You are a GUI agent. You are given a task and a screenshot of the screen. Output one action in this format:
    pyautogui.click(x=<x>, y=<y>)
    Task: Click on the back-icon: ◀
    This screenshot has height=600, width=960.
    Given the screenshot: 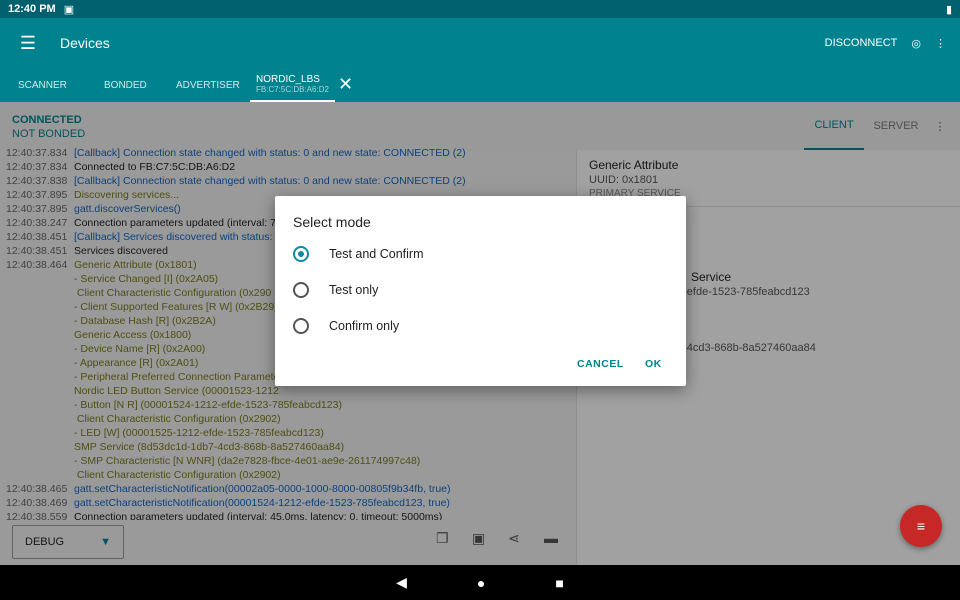 What is the action you would take?
    pyautogui.click(x=401, y=582)
    